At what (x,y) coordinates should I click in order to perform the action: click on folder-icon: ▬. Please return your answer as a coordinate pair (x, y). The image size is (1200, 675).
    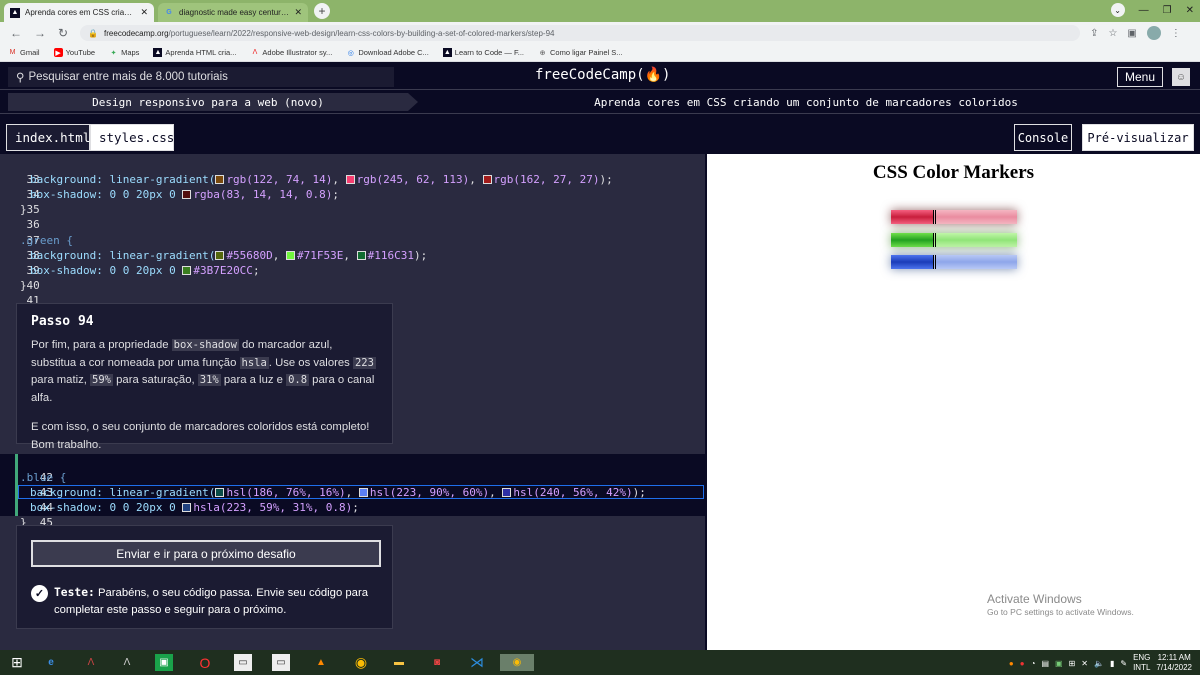
    Looking at the image, I should click on (399, 662).